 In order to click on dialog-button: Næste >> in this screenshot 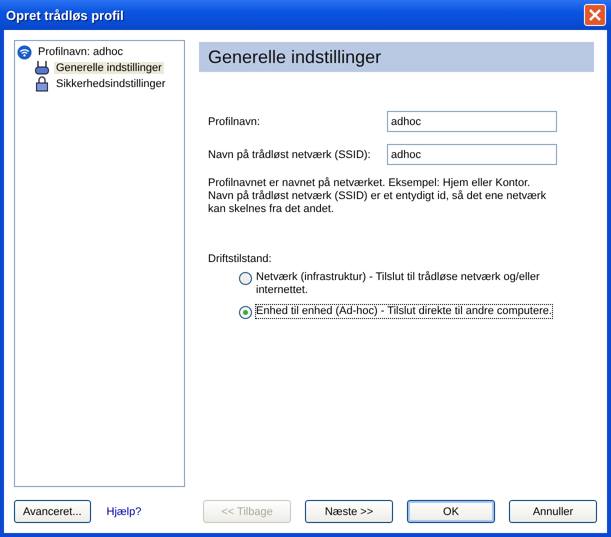, I will do `click(349, 511)`.